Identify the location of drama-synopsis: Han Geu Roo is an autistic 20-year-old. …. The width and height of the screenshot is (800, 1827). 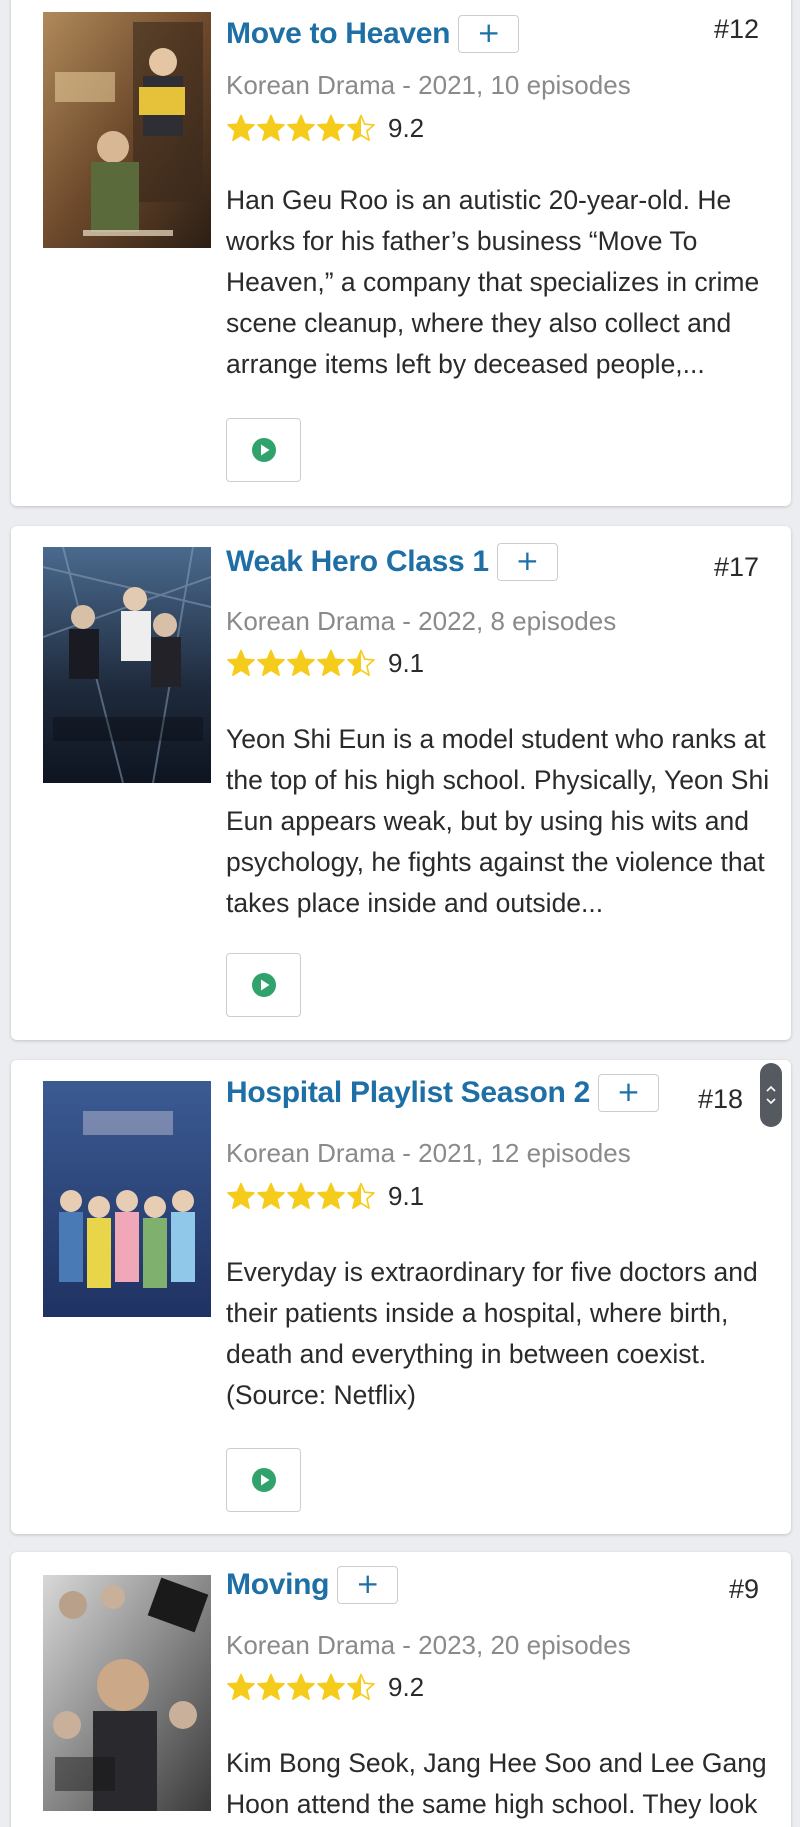
(493, 282).